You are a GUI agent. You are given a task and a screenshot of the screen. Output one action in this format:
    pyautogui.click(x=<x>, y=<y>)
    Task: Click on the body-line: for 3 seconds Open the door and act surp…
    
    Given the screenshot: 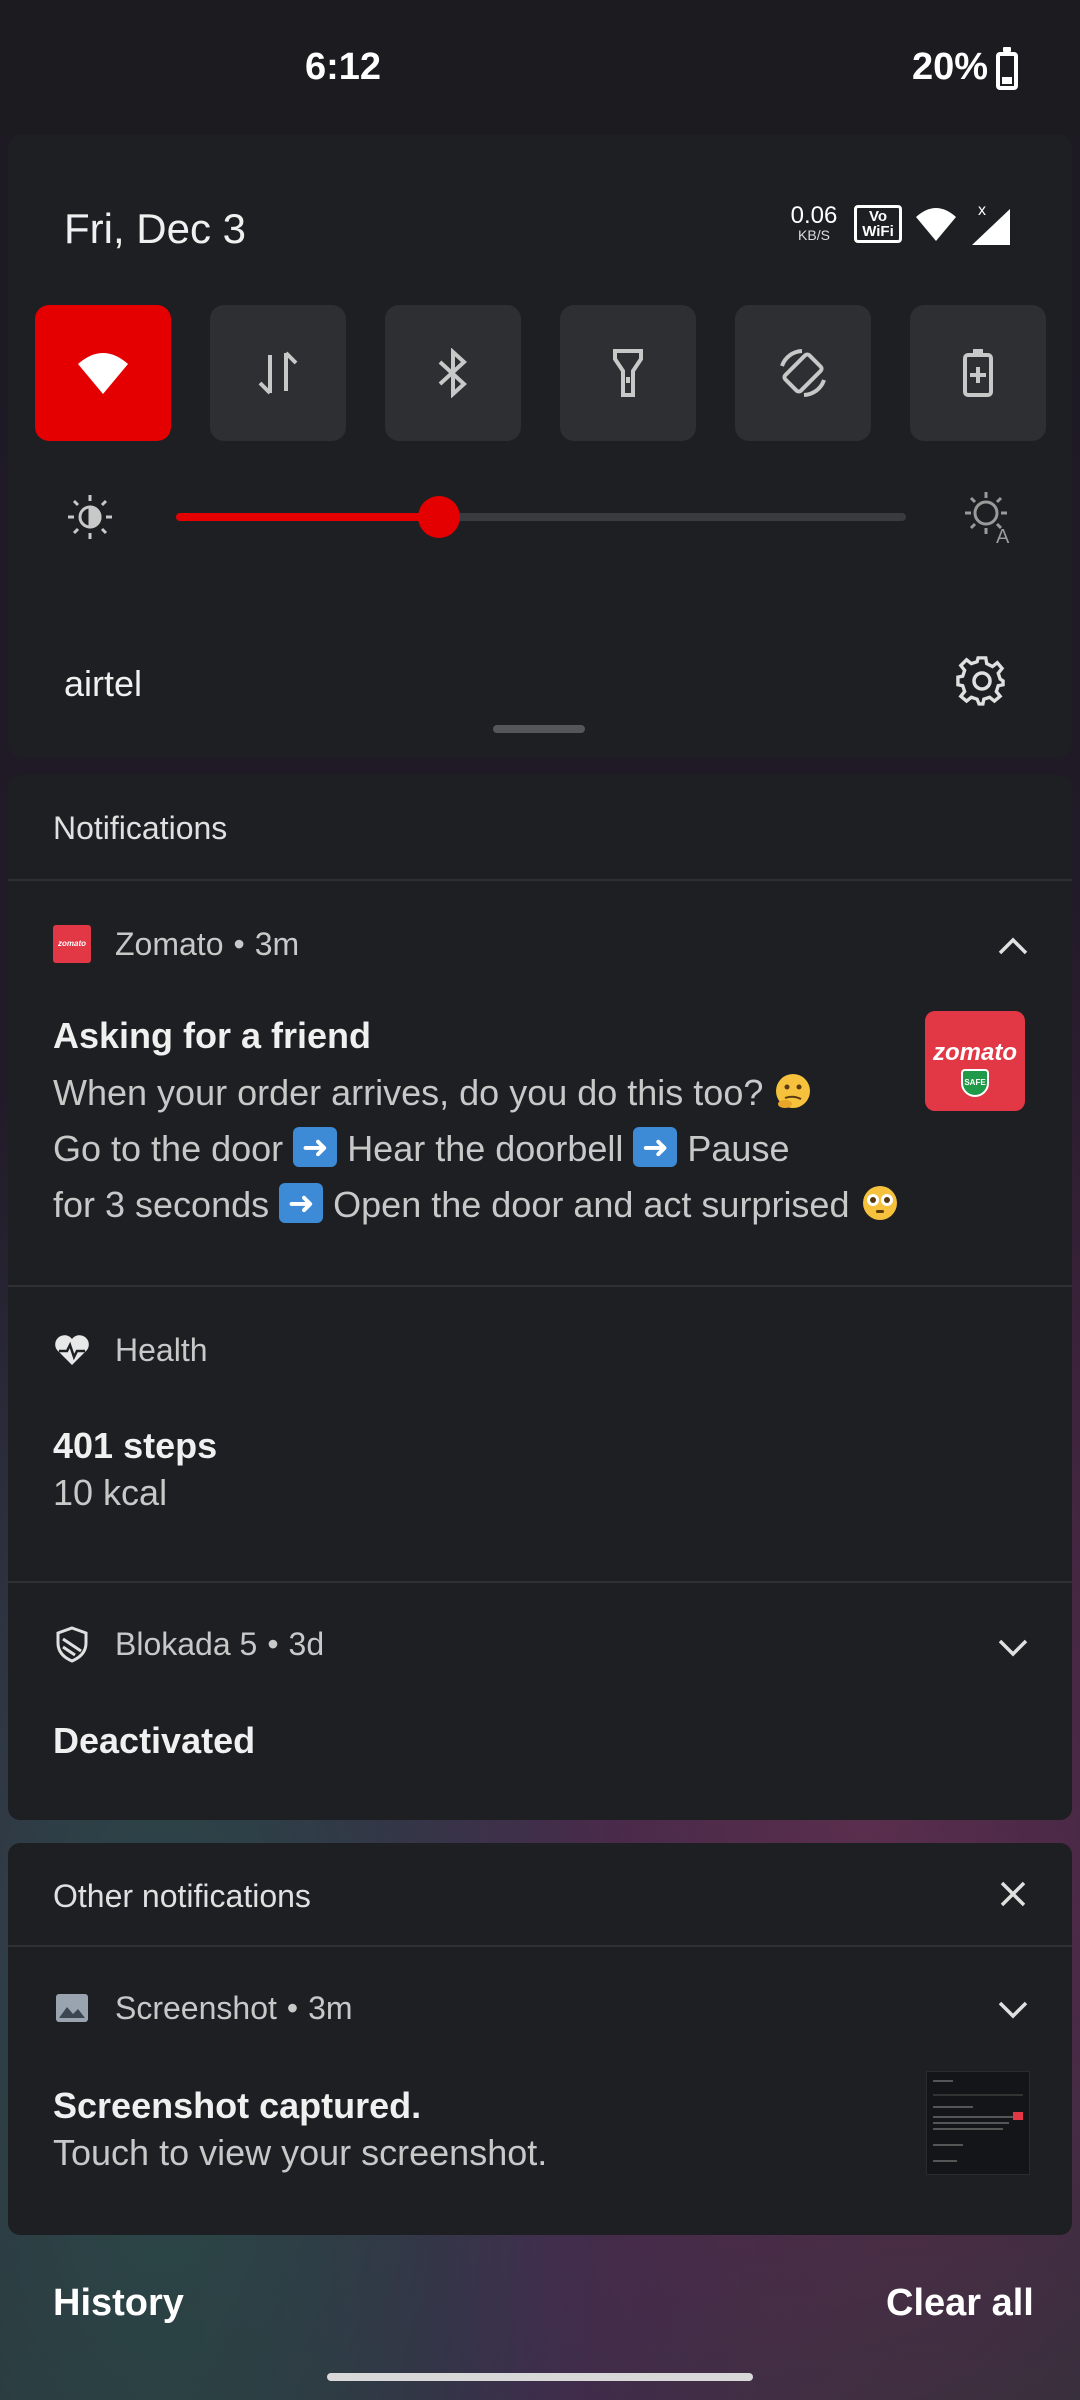 What is the action you would take?
    pyautogui.click(x=493, y=1205)
    